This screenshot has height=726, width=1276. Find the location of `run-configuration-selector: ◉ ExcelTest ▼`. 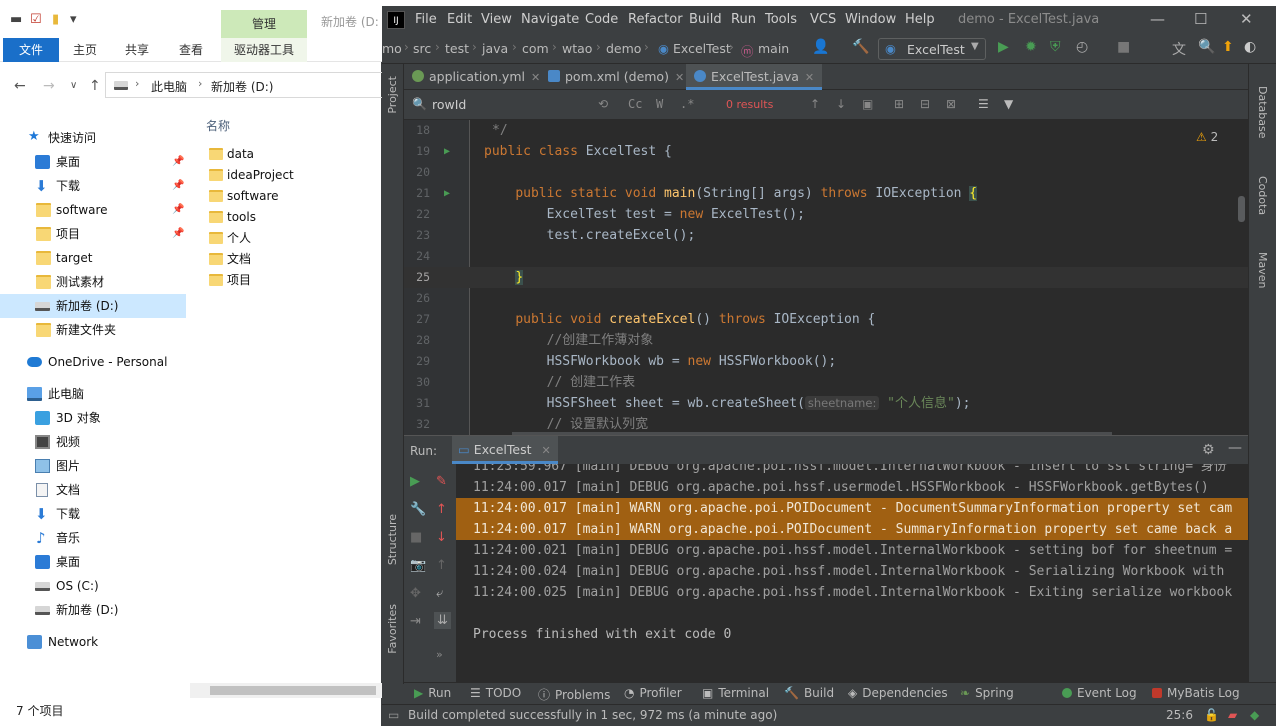

run-configuration-selector: ◉ ExcelTest ▼ is located at coordinates (932, 49).